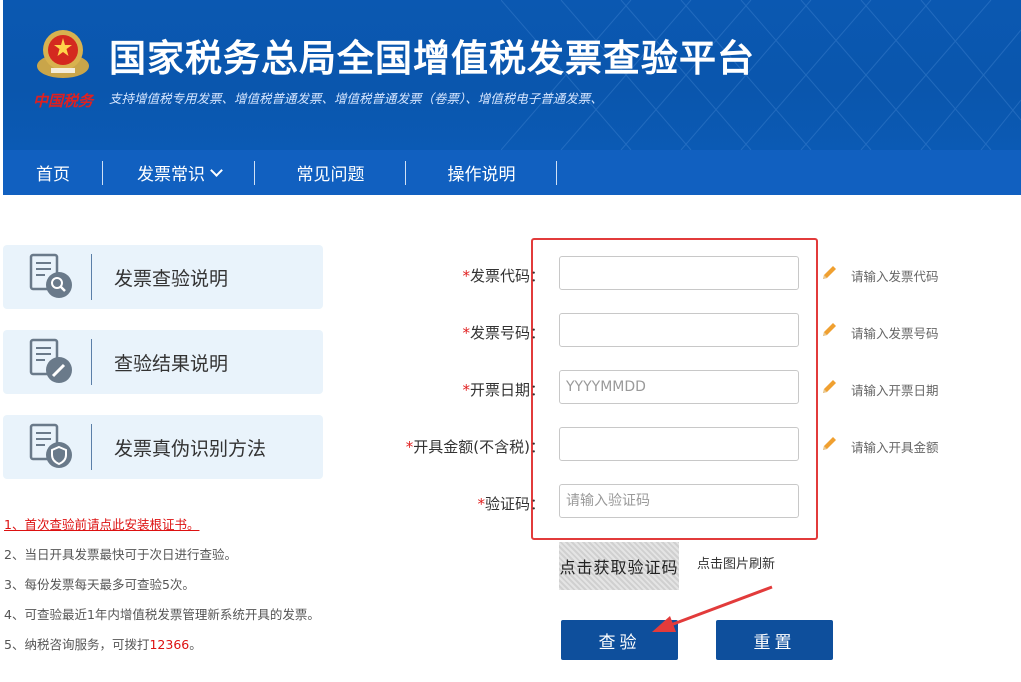 This screenshot has height=682, width=1021. Describe the element at coordinates (99, 584) in the screenshot. I see `note-3: 3、每份发票每天最多可查验5次。` at that location.